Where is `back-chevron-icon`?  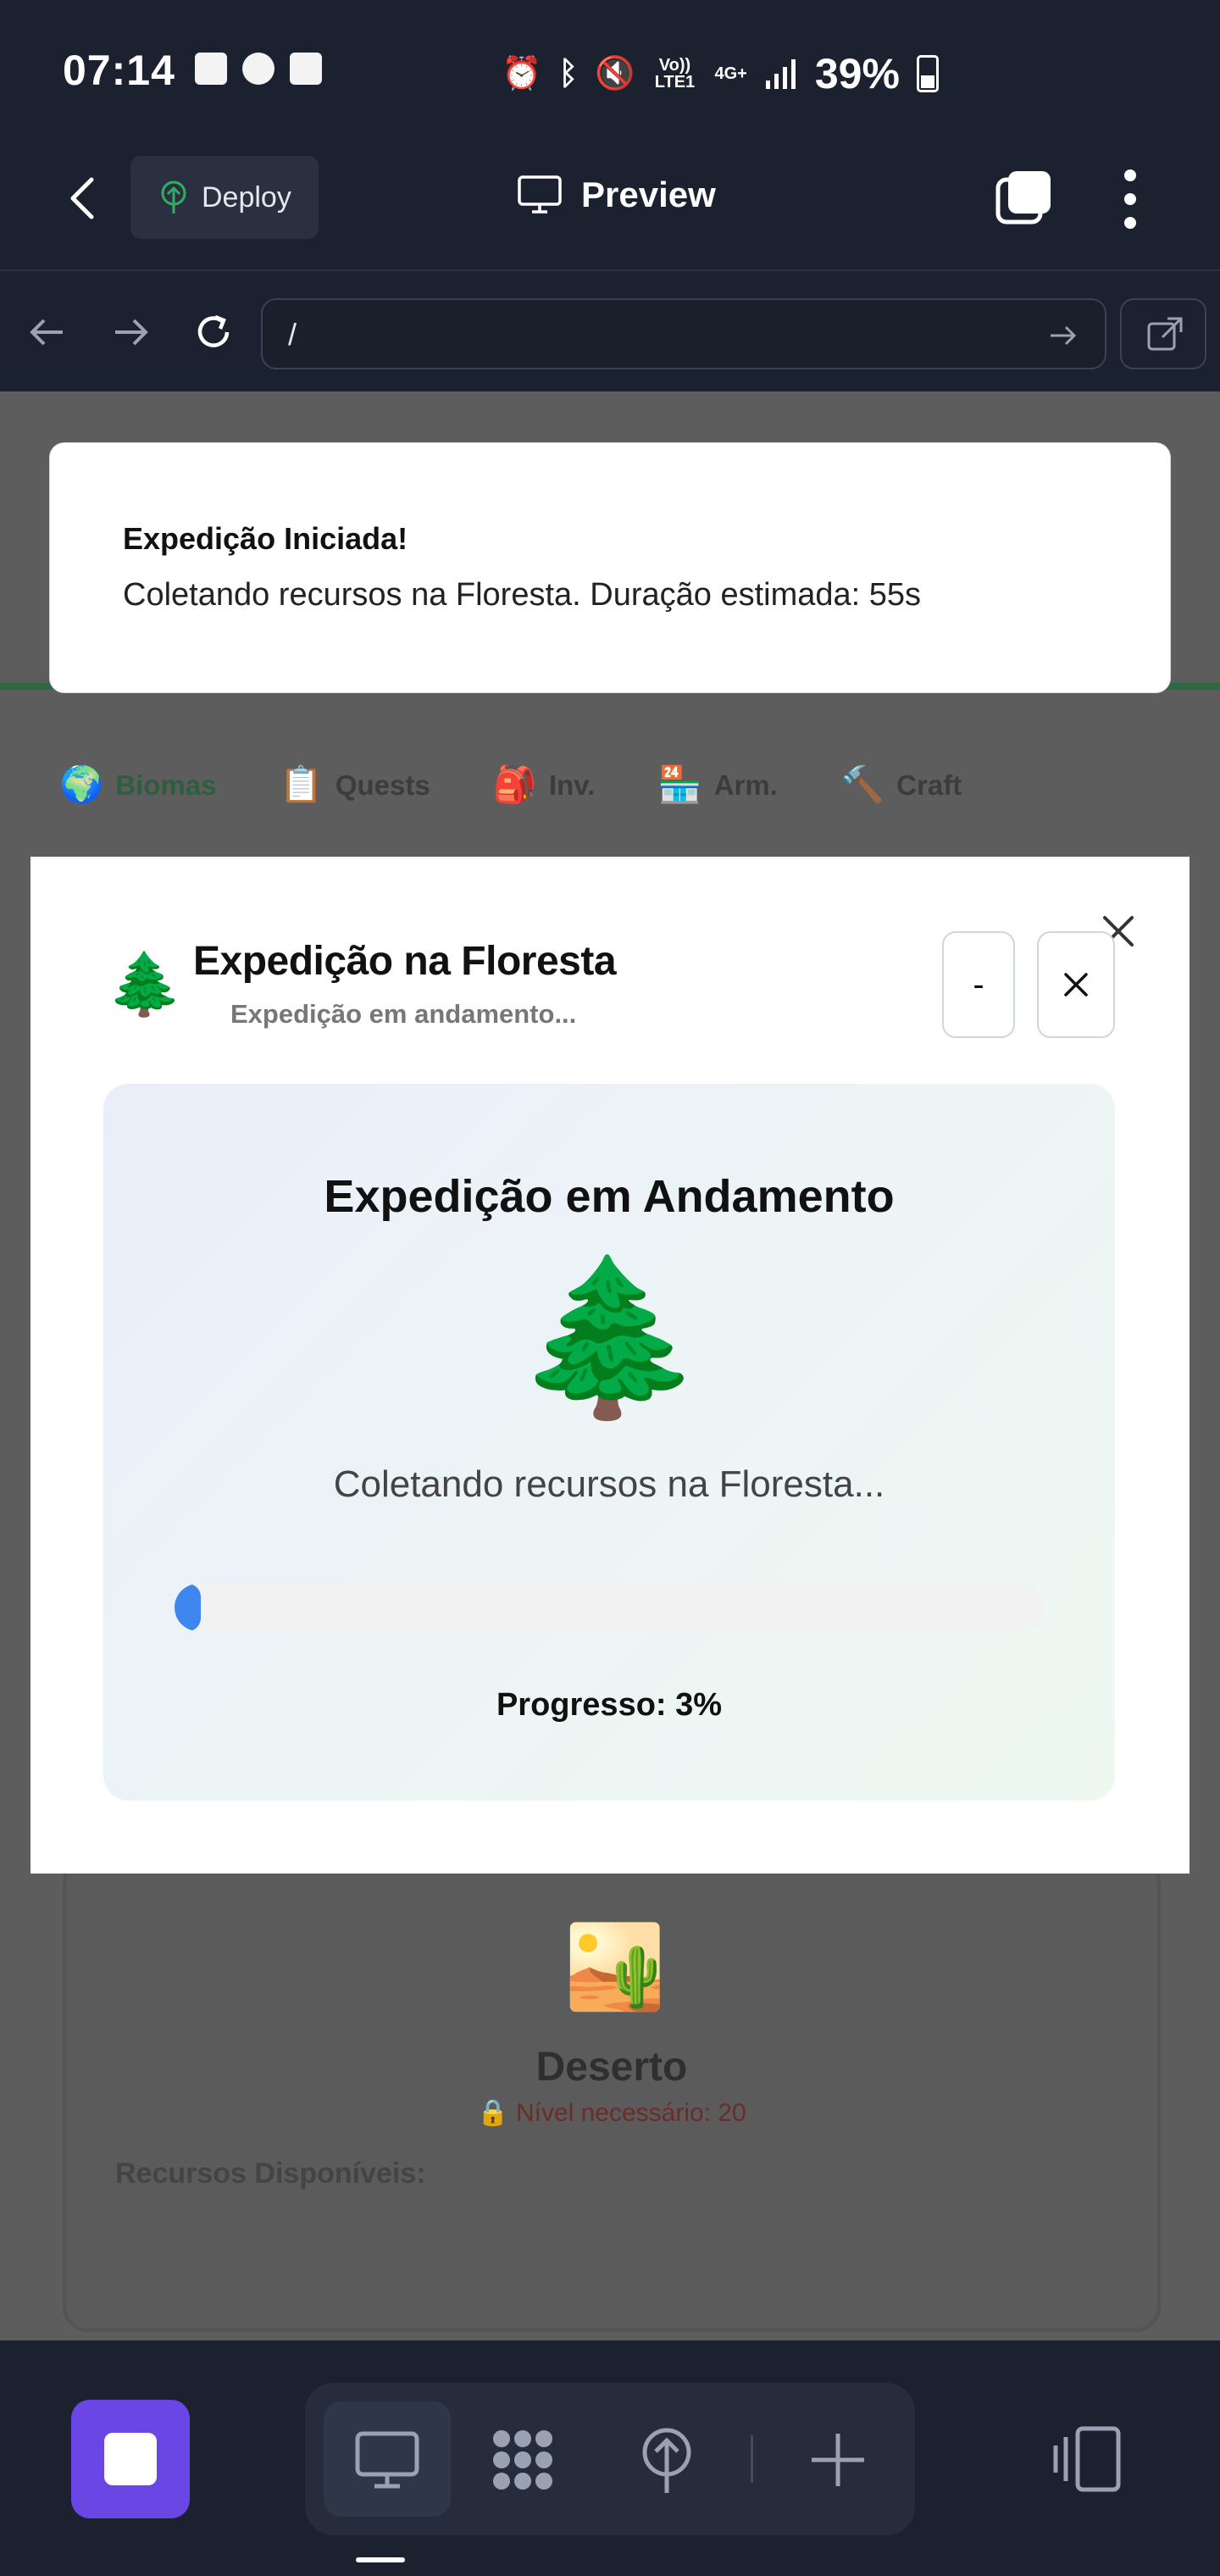 back-chevron-icon is located at coordinates (84, 198).